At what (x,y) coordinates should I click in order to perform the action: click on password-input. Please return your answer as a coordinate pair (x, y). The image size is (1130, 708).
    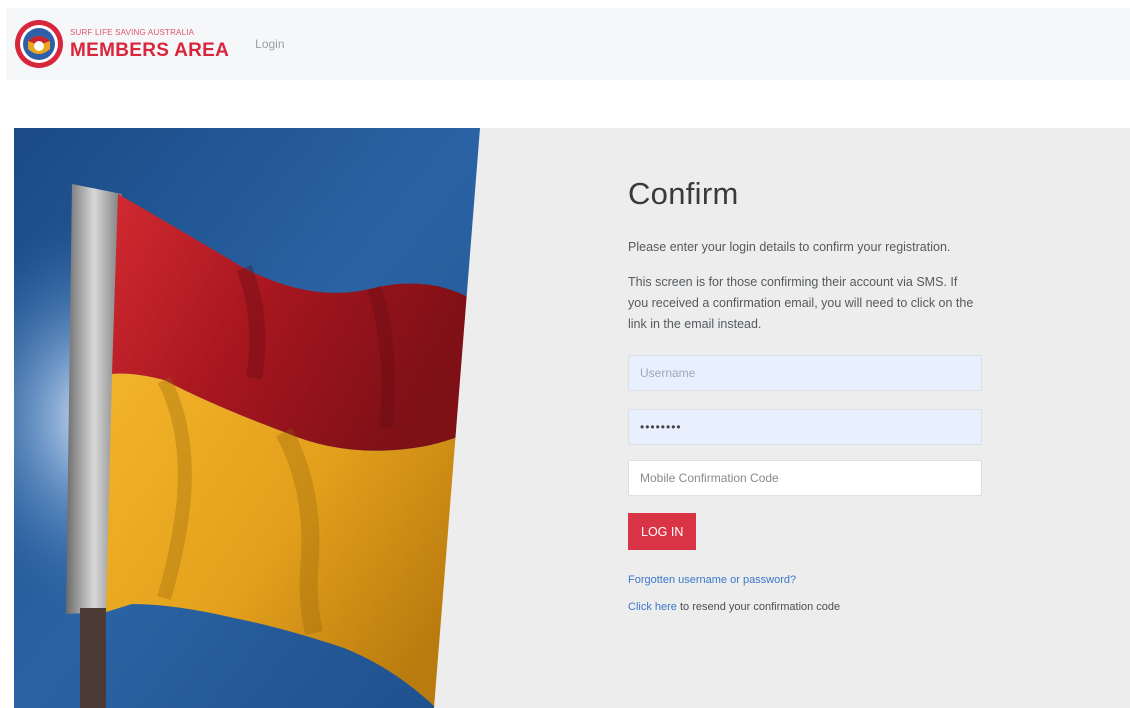
    Looking at the image, I should click on (805, 427).